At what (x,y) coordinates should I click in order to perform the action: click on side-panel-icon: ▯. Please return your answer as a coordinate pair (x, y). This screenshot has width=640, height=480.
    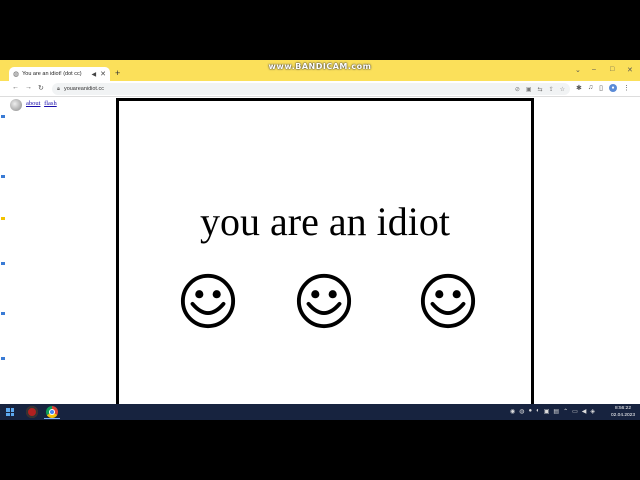
    Looking at the image, I should click on (601, 88).